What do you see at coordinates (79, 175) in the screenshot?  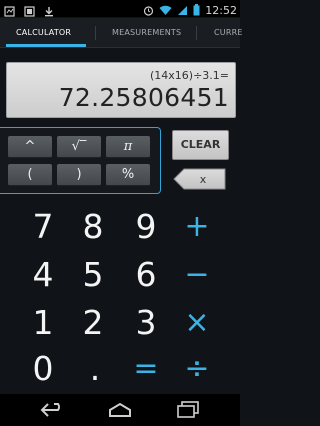 I see `close-paren-button: )` at bounding box center [79, 175].